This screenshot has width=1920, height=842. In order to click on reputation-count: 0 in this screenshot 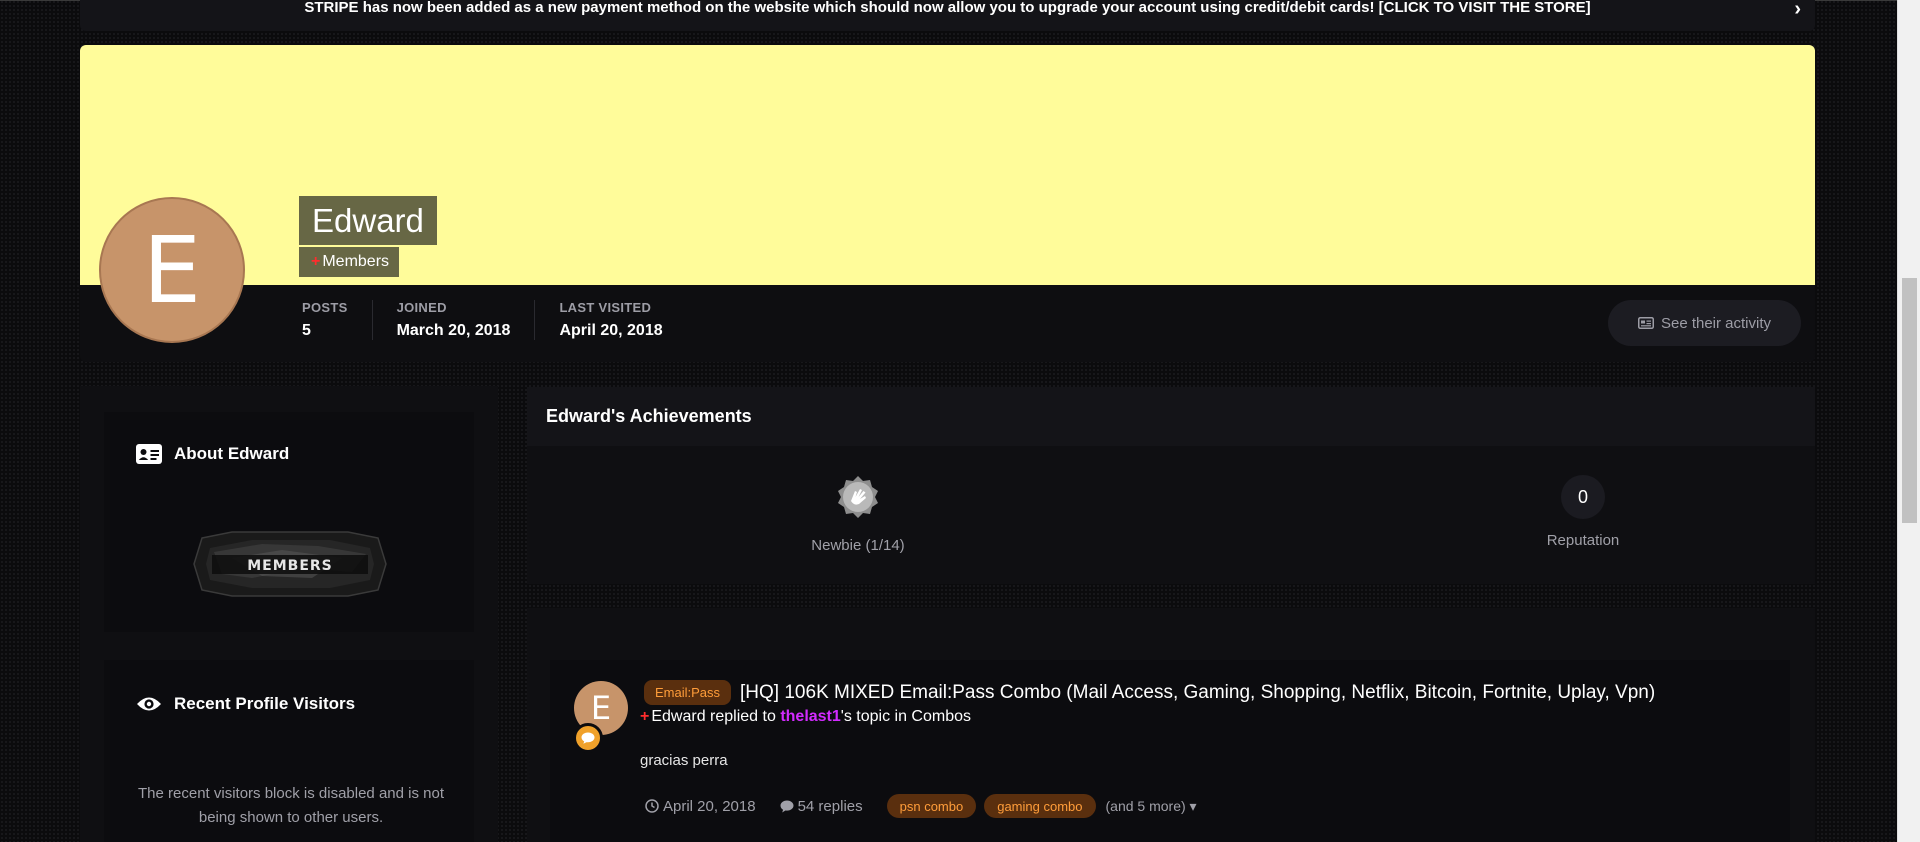, I will do `click(1583, 497)`.